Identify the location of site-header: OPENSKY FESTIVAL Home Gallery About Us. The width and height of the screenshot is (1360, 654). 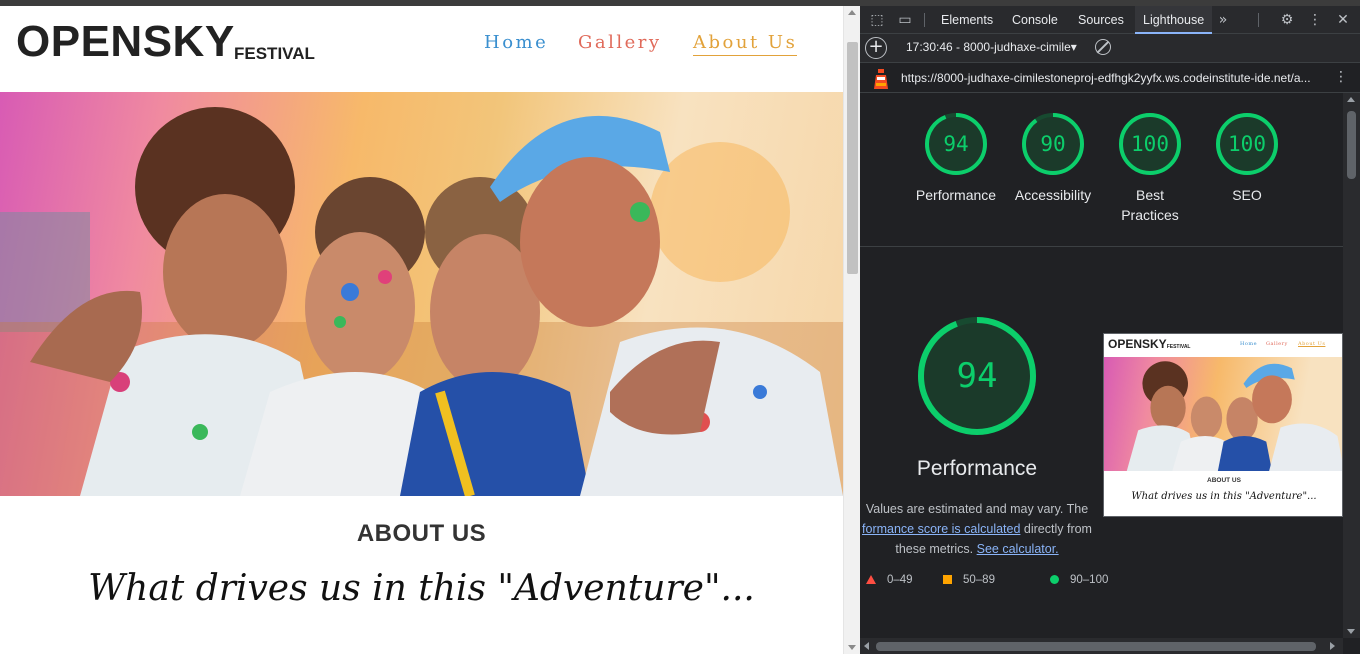
(421, 49).